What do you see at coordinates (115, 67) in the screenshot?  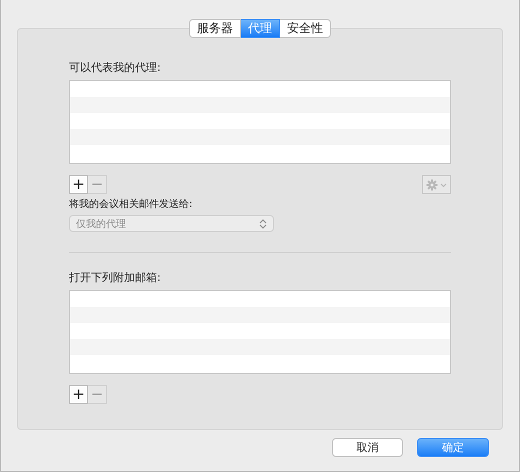 I see `section-label: 可以代表我的代理:` at bounding box center [115, 67].